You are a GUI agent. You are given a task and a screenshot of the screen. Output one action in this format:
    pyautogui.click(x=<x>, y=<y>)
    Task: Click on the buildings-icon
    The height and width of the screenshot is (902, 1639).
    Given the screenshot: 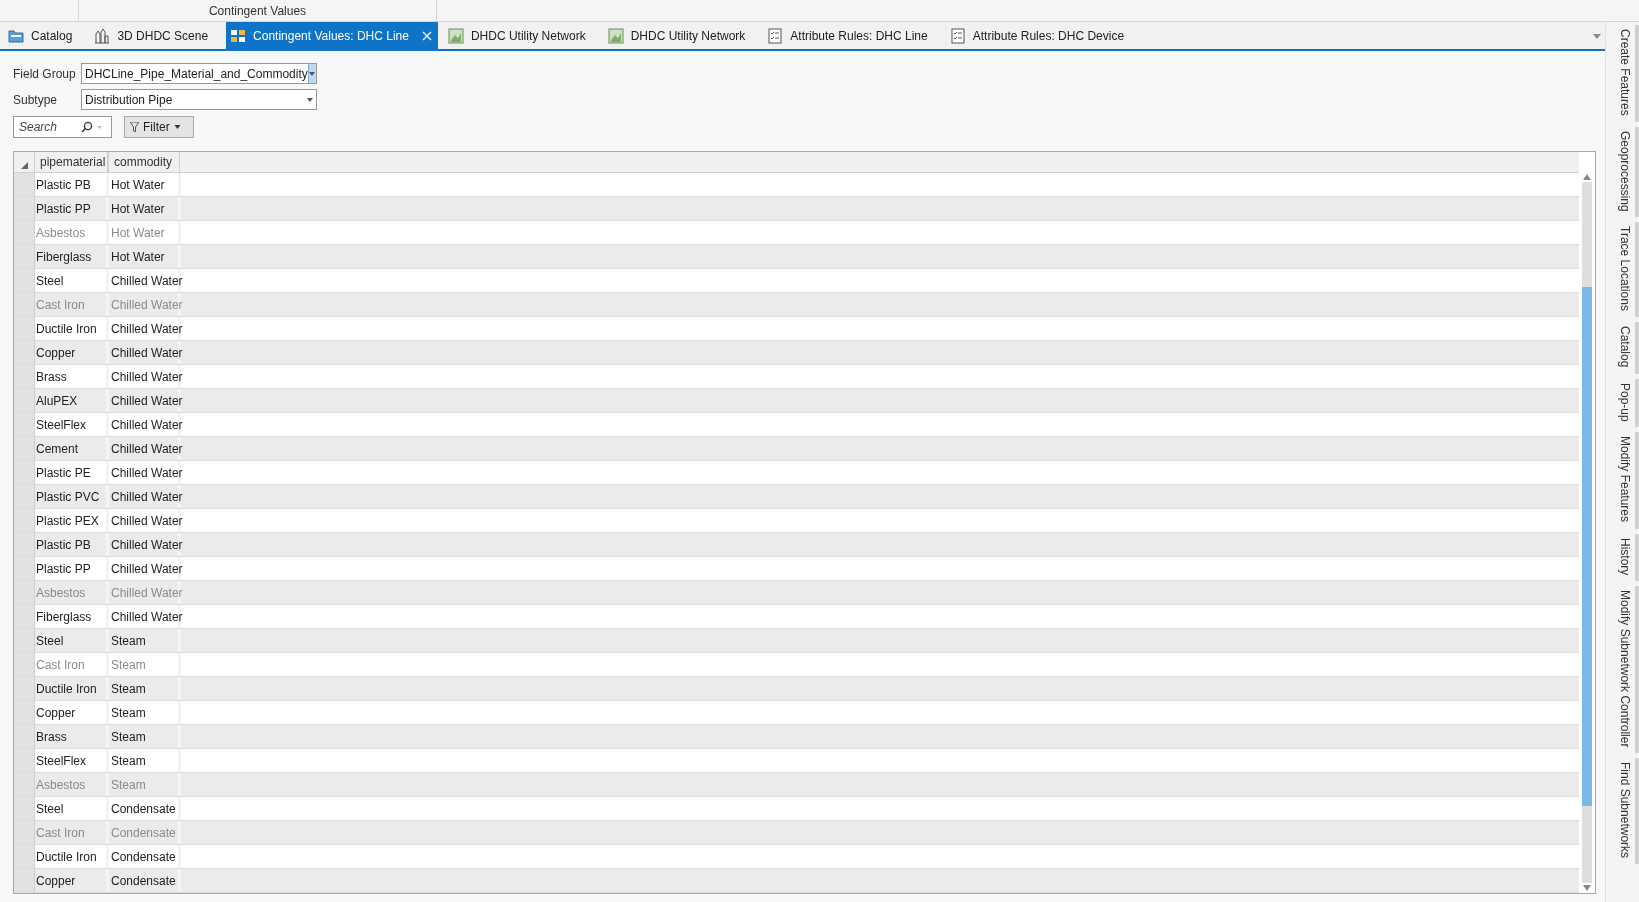 What is the action you would take?
    pyautogui.click(x=102, y=35)
    